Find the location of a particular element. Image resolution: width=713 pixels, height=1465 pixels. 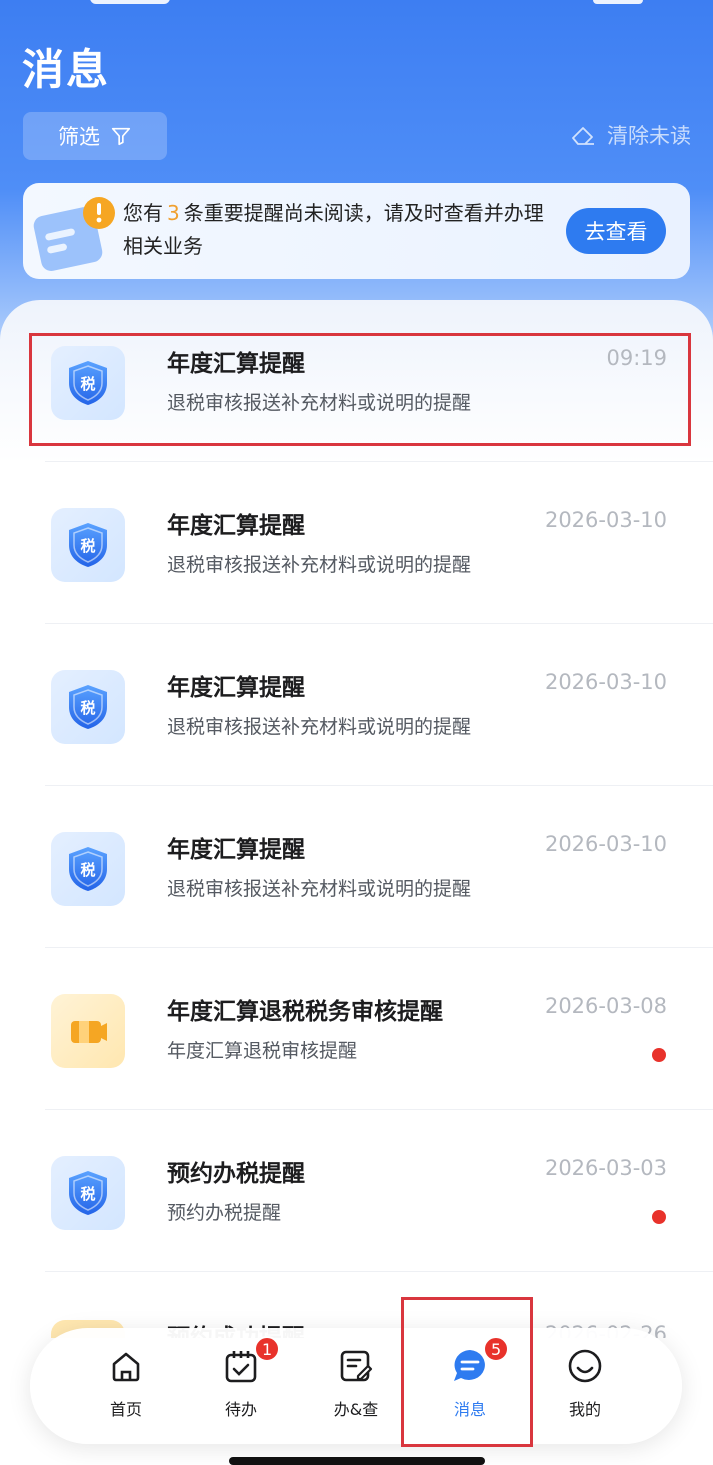

filter-label: 筛选 is located at coordinates (79, 137).